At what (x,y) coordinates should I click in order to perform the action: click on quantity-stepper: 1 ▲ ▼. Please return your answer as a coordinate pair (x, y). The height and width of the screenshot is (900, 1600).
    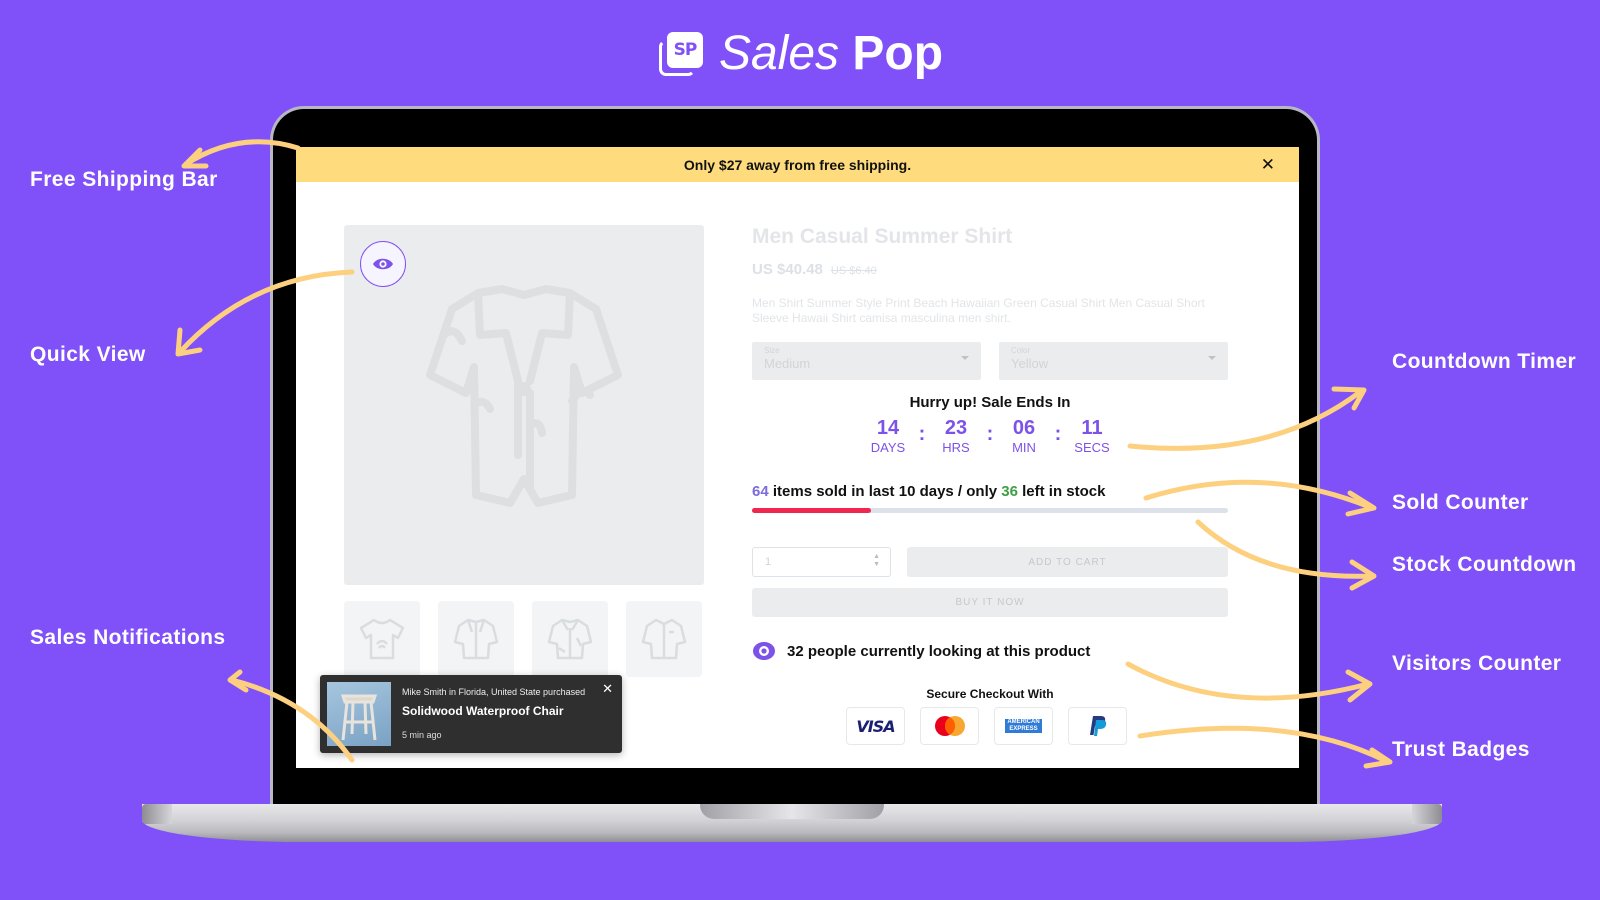
    Looking at the image, I should click on (821, 562).